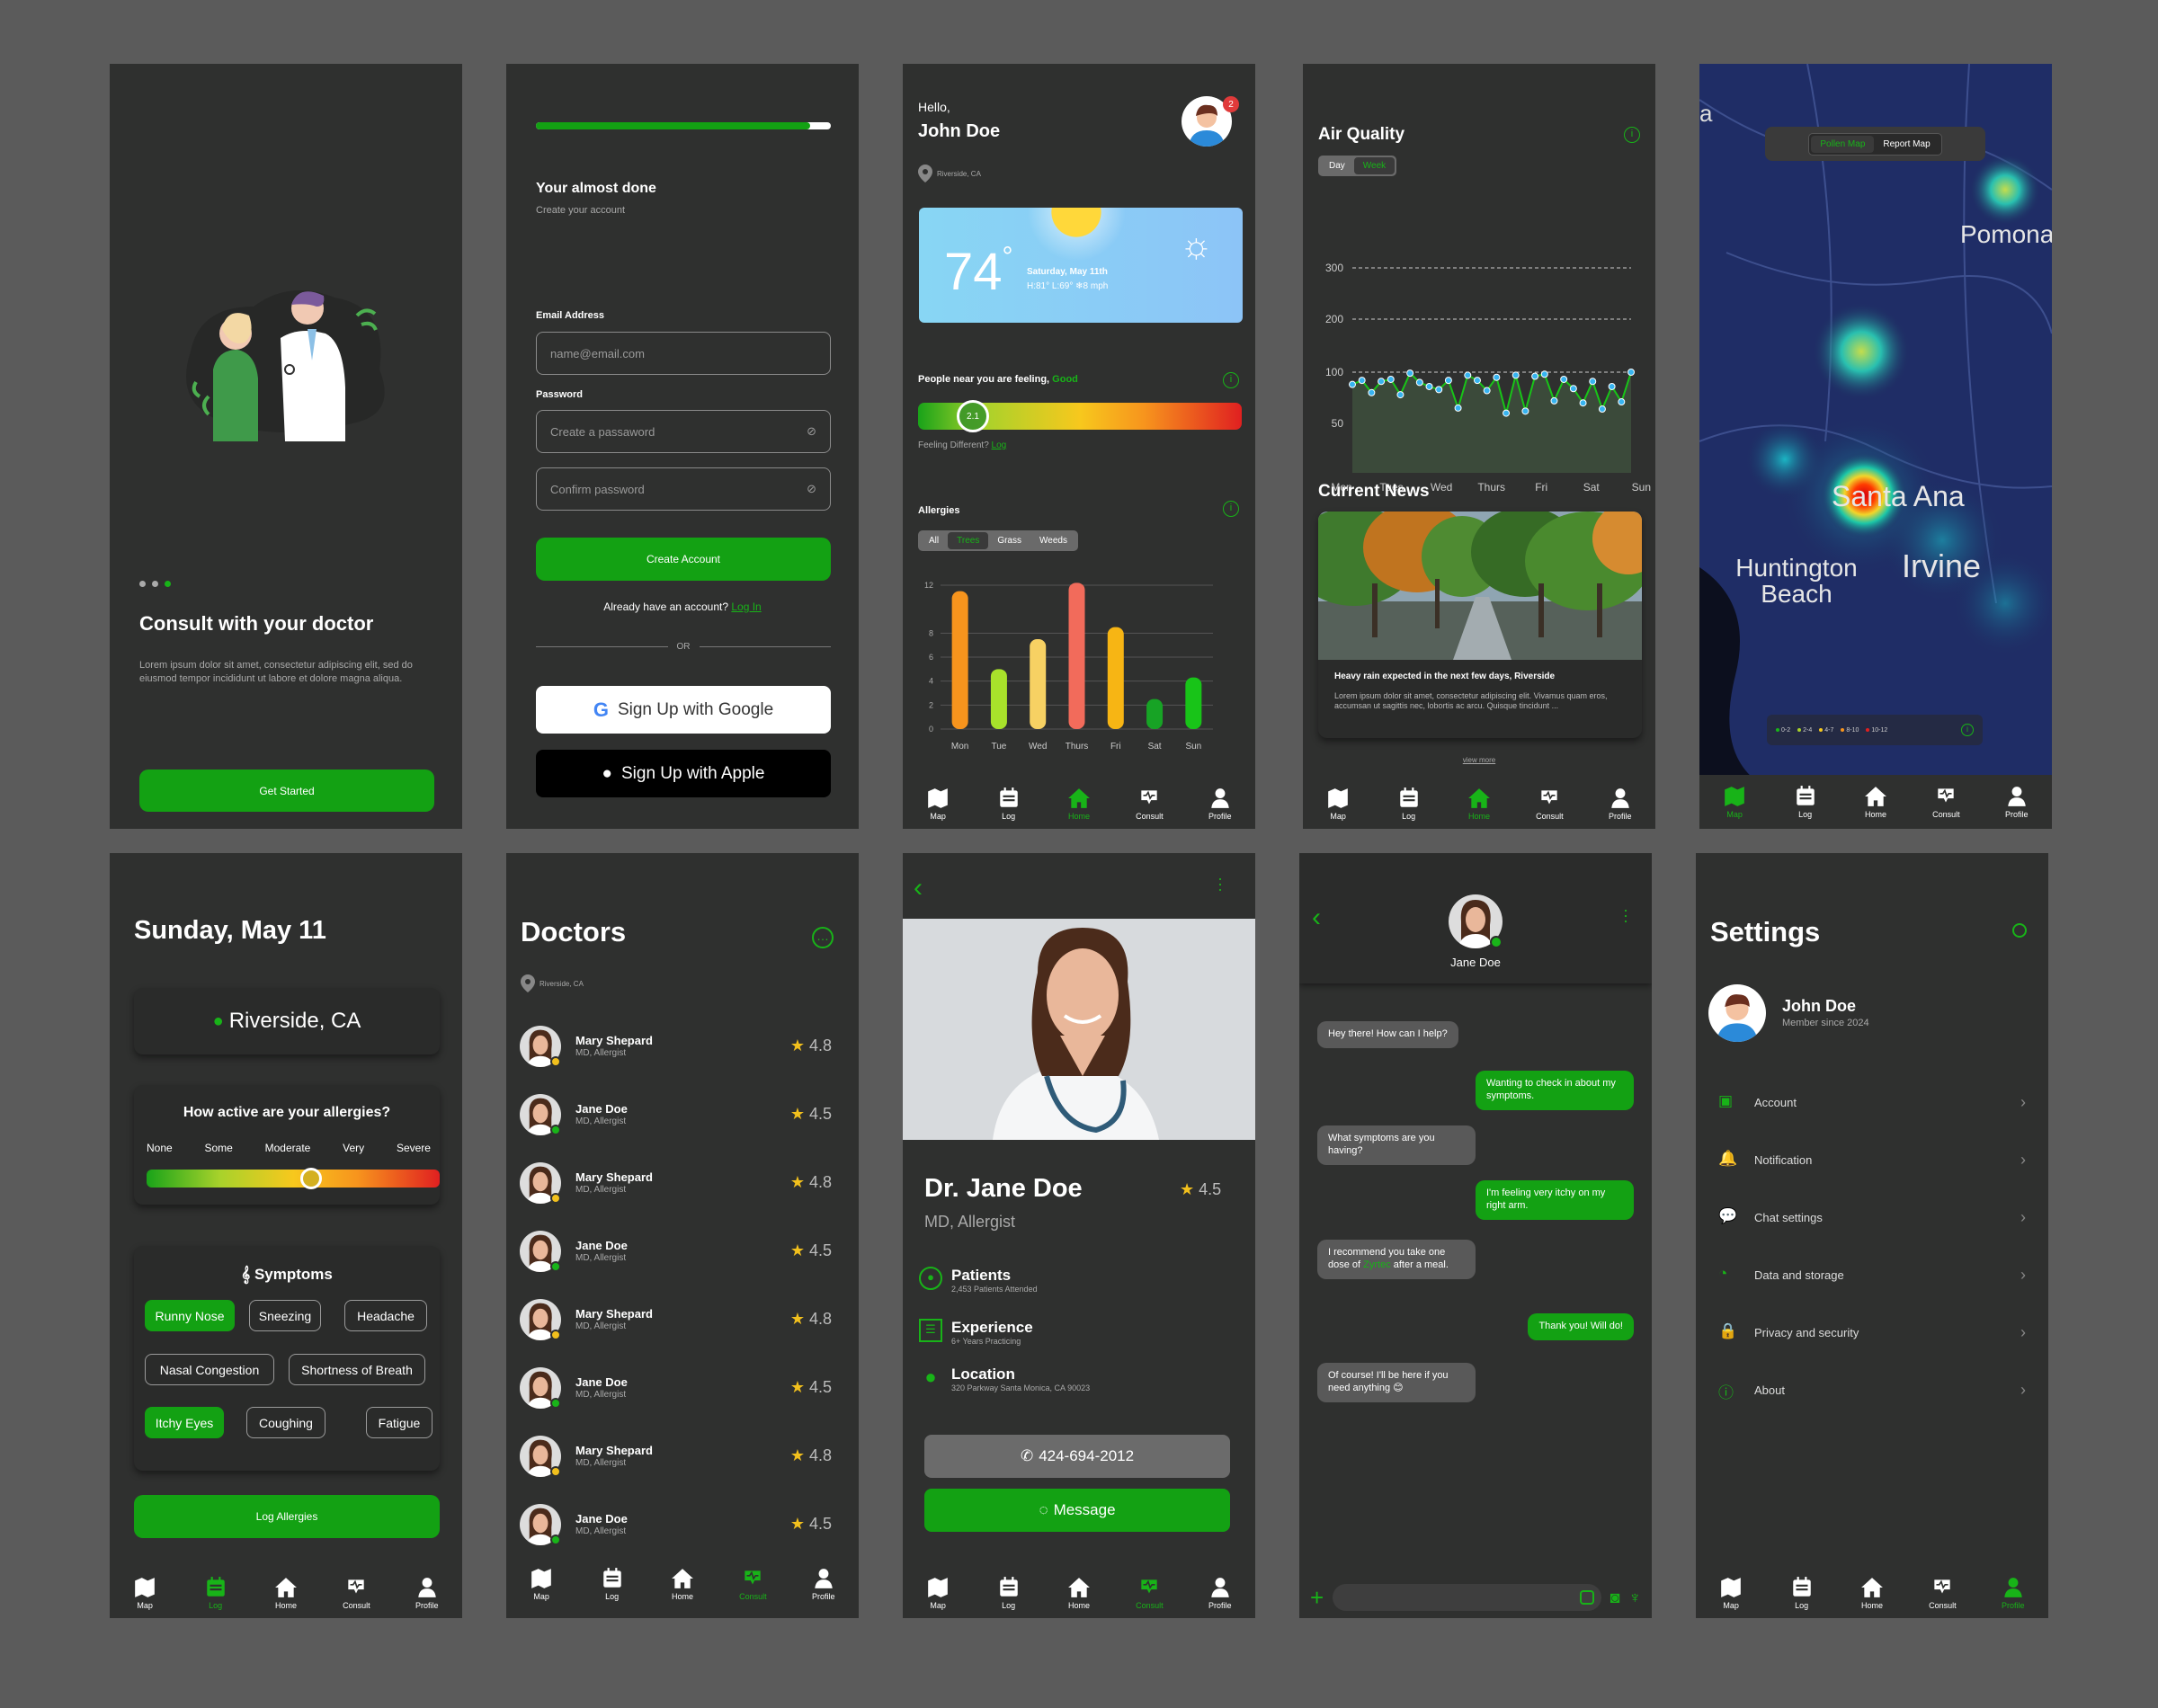  Describe the element at coordinates (683, 559) in the screenshot. I see `create-account-button: Create Account` at that location.